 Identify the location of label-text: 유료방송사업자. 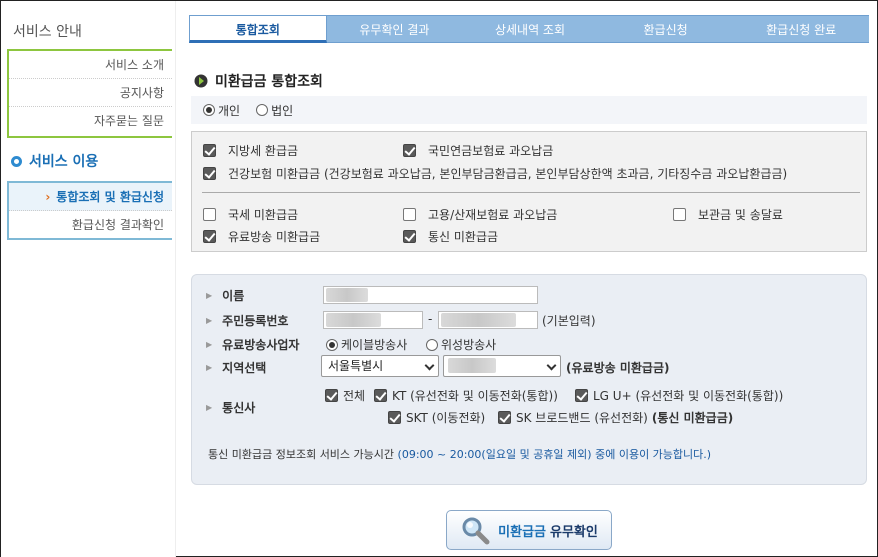
(261, 345).